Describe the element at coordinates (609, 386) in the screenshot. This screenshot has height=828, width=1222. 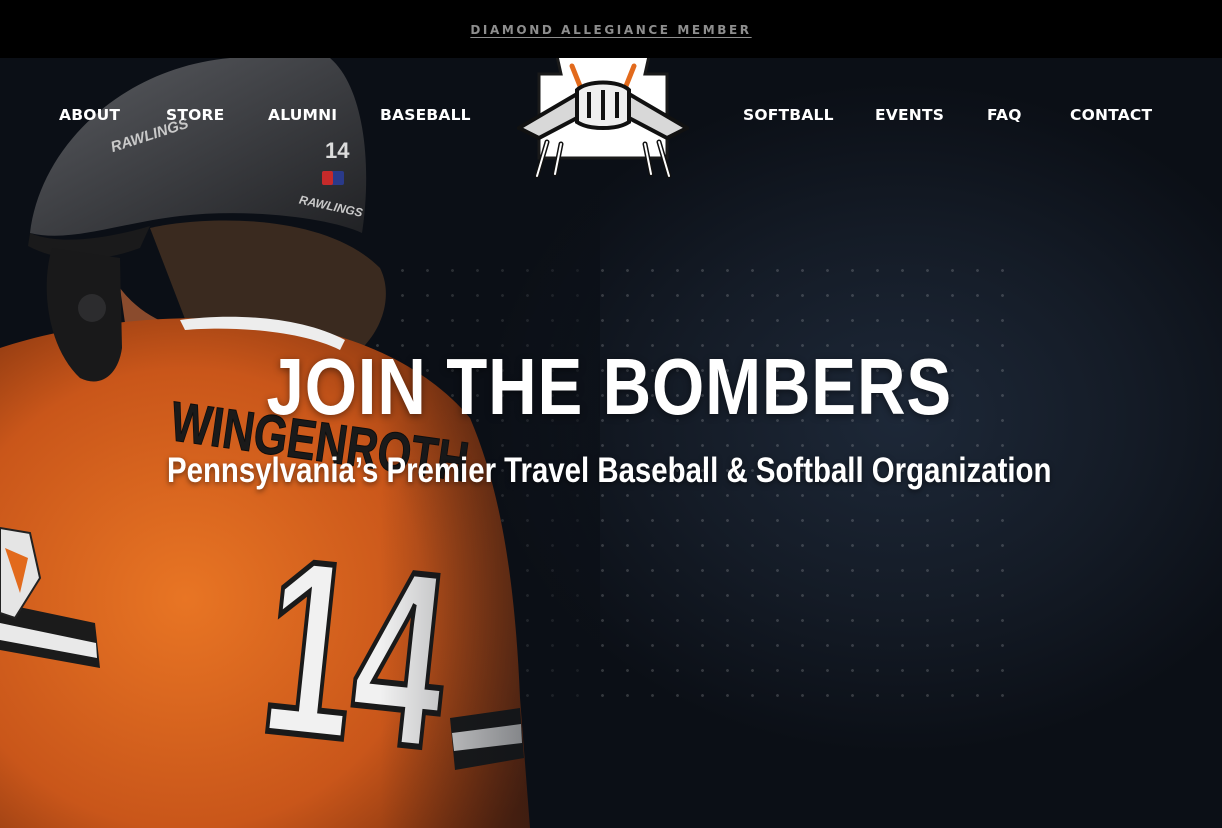
I see `hero-title: JOIN THE BOMBERS` at that location.